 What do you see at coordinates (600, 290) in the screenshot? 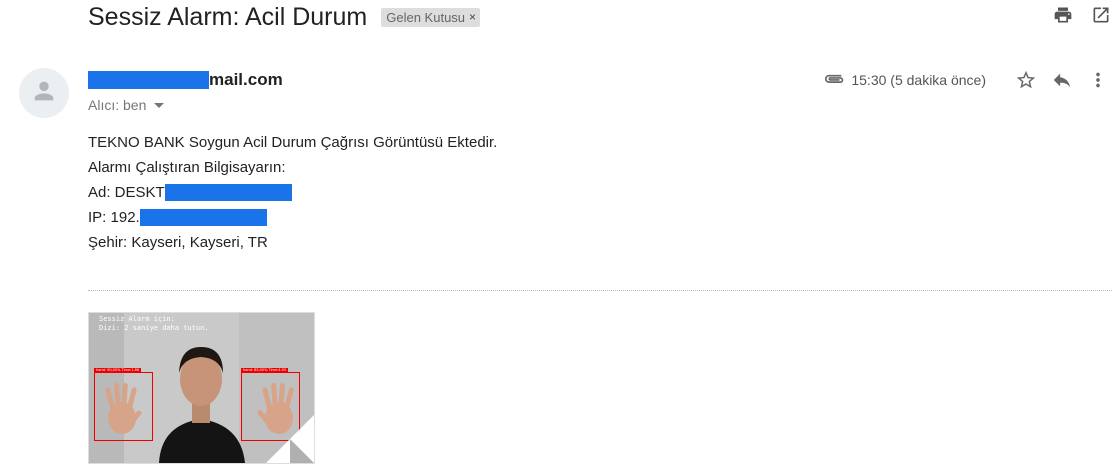
I see `attachment-divider` at bounding box center [600, 290].